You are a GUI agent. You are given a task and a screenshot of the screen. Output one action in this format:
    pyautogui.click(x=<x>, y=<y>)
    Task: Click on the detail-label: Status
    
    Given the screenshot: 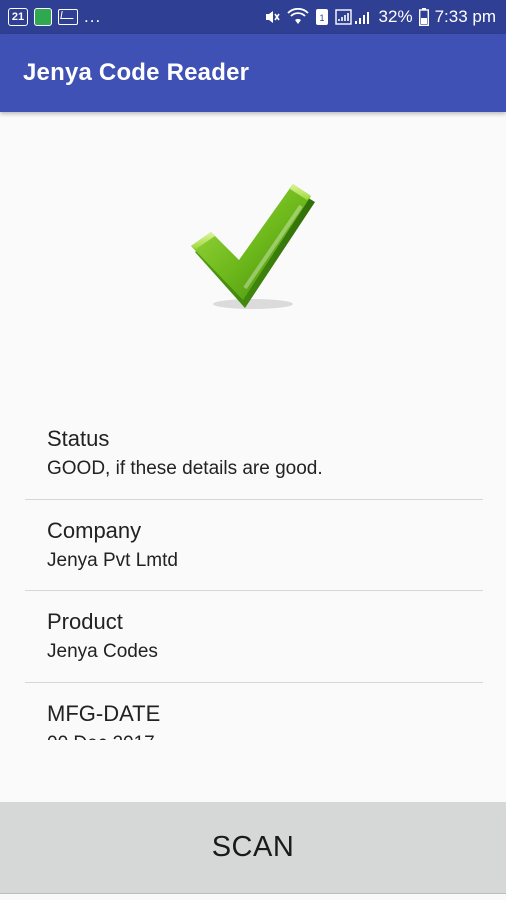 What is the action you would take?
    pyautogui.click(x=78, y=438)
    